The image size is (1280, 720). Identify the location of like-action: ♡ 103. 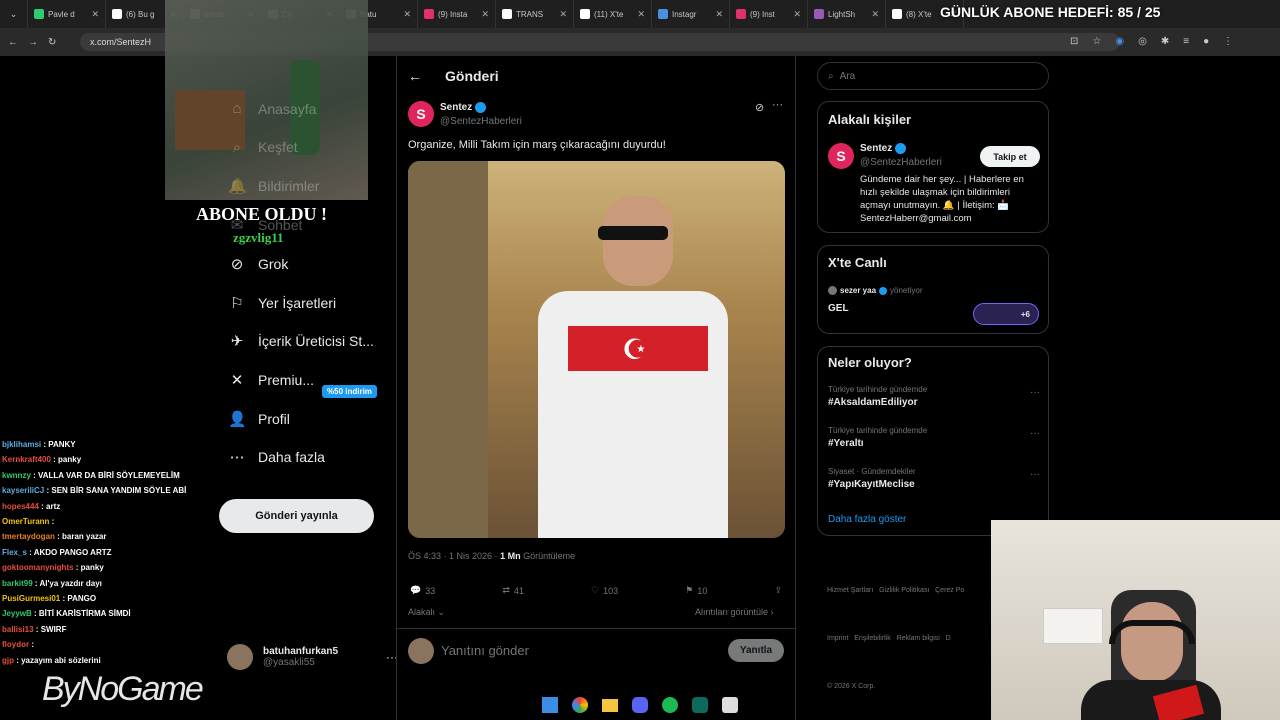
(604, 590).